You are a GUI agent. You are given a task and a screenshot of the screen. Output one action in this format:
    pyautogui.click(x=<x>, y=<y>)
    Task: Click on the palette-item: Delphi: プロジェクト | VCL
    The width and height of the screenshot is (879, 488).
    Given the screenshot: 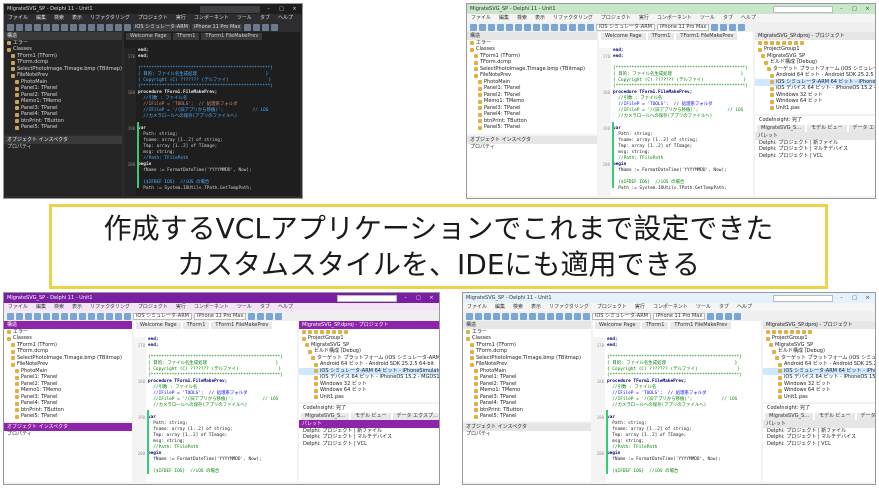 What is the action you would take?
    pyautogui.click(x=815, y=156)
    